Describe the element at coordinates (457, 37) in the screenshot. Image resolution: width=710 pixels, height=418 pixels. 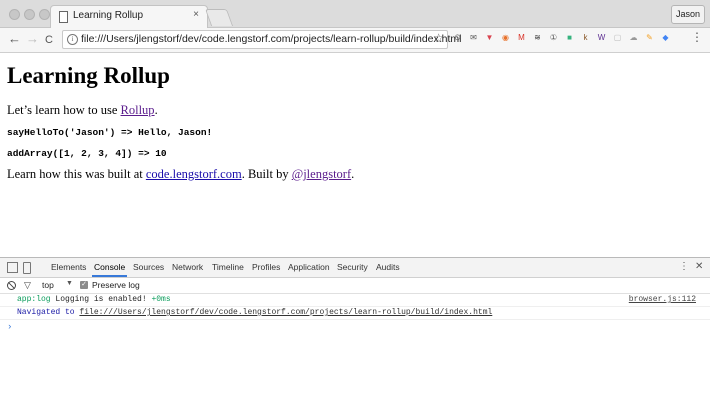
I see `alarm-icon: ⏲` at that location.